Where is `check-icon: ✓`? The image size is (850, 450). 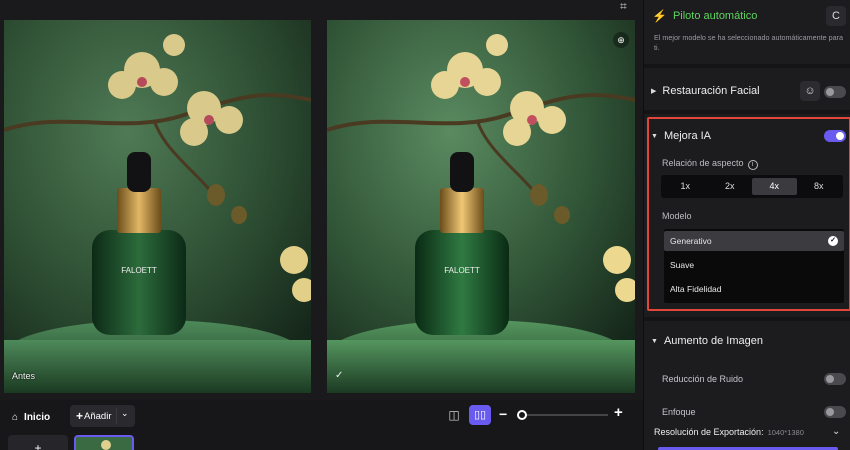 check-icon: ✓ is located at coordinates (833, 241).